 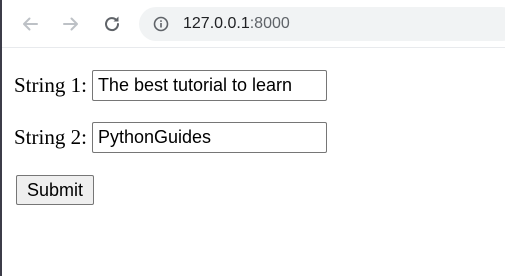 I want to click on arrow-right-icon, so click(x=71, y=24).